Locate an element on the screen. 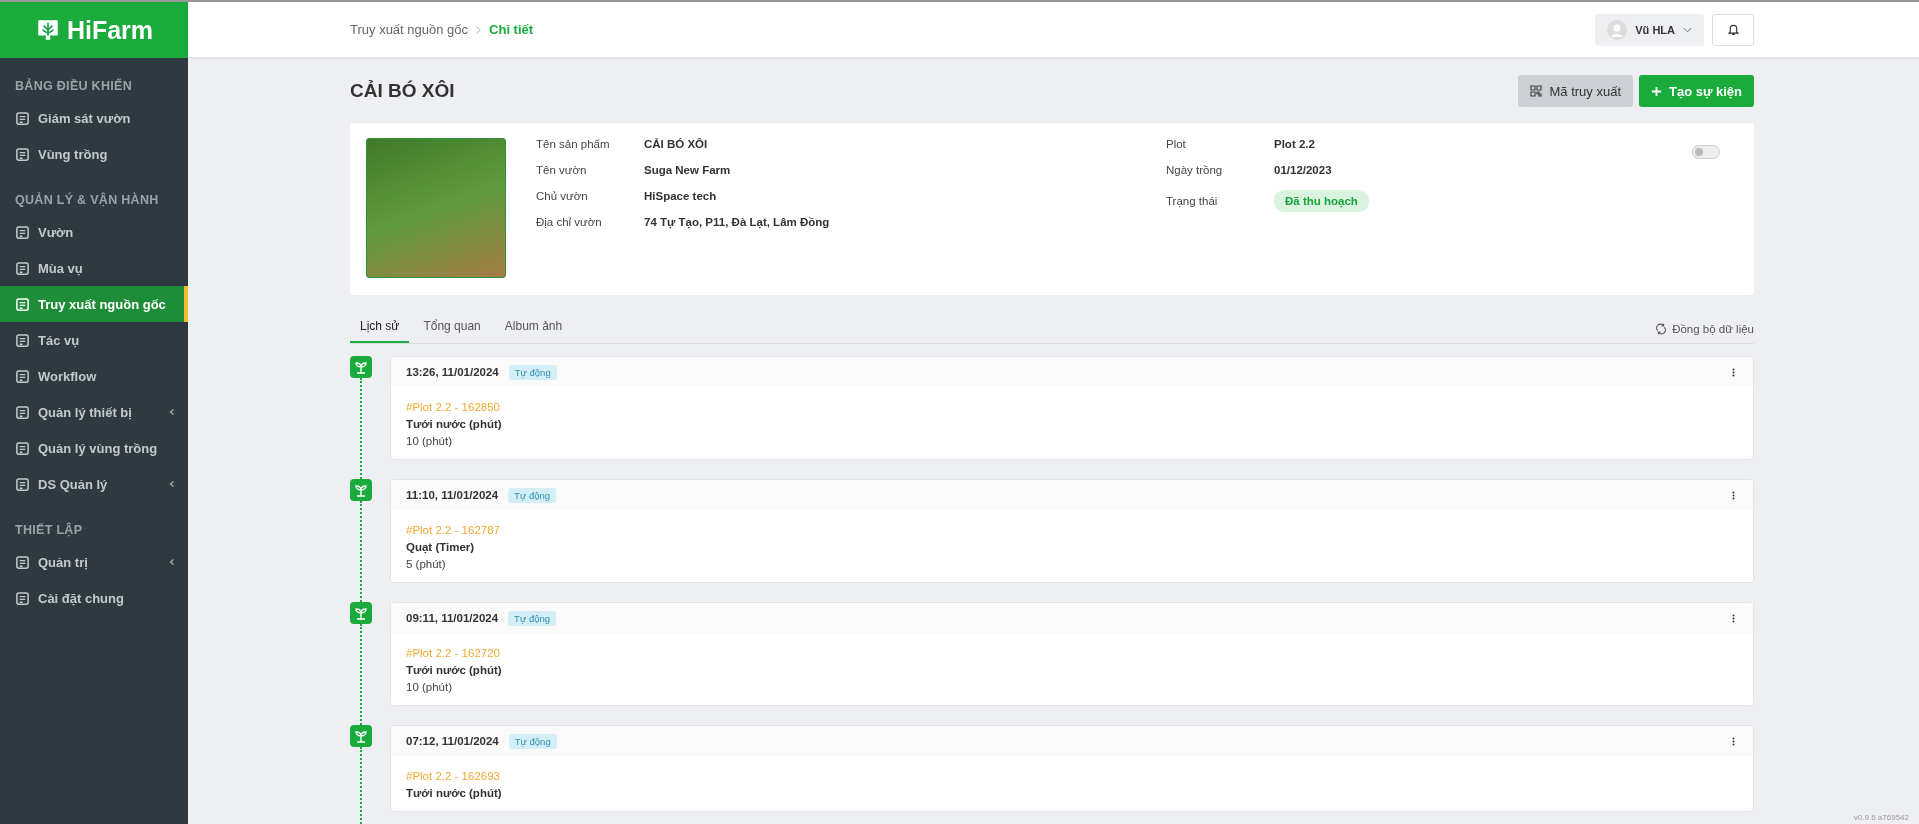 The image size is (1919, 824). field-value: Plot 2.2 is located at coordinates (1295, 144).